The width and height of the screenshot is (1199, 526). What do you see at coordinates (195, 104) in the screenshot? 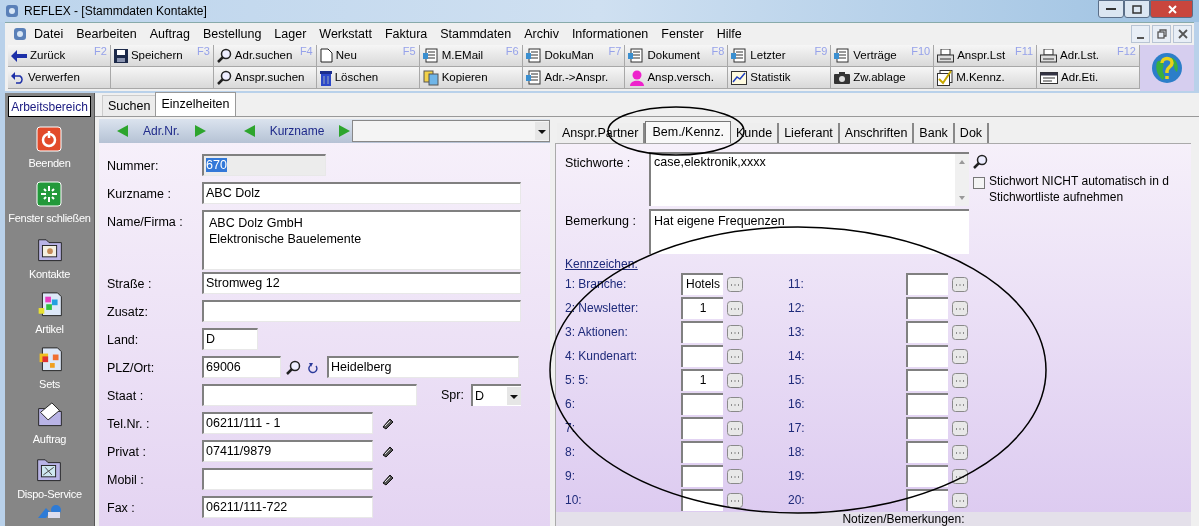
I see `tab: Einzelheiten` at bounding box center [195, 104].